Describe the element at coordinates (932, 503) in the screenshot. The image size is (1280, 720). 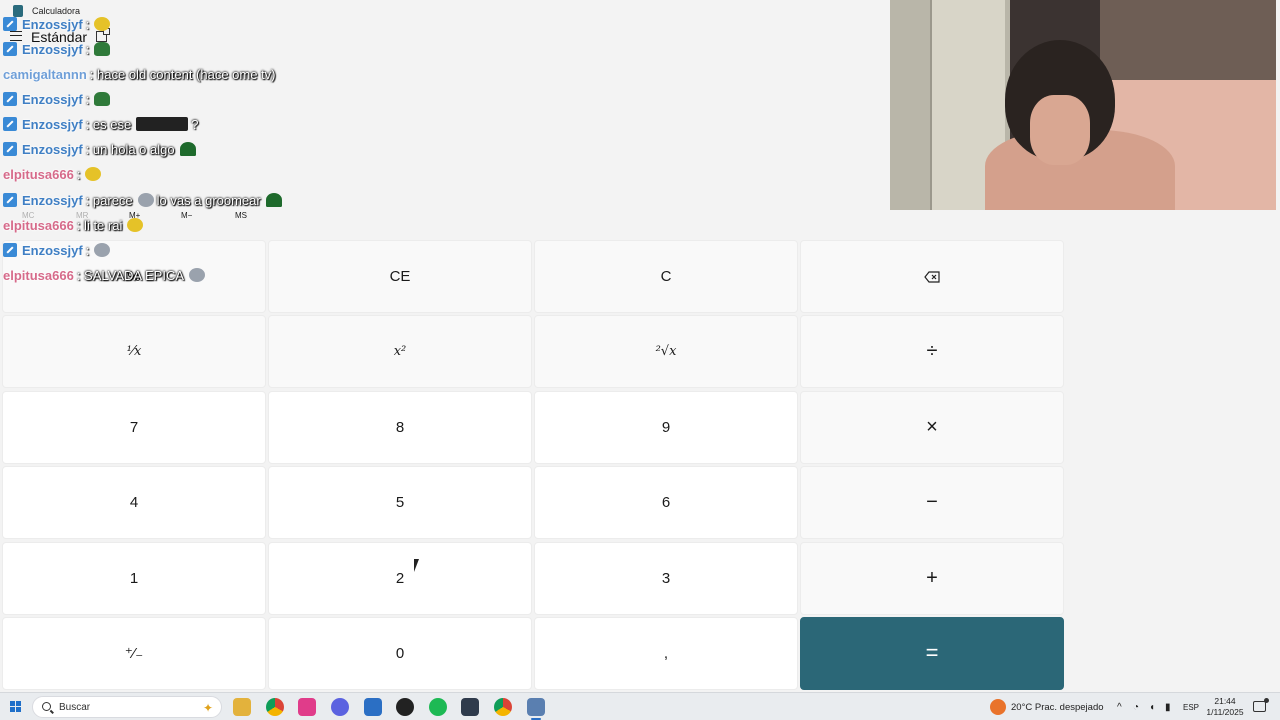
I see `subtract-button: −` at that location.